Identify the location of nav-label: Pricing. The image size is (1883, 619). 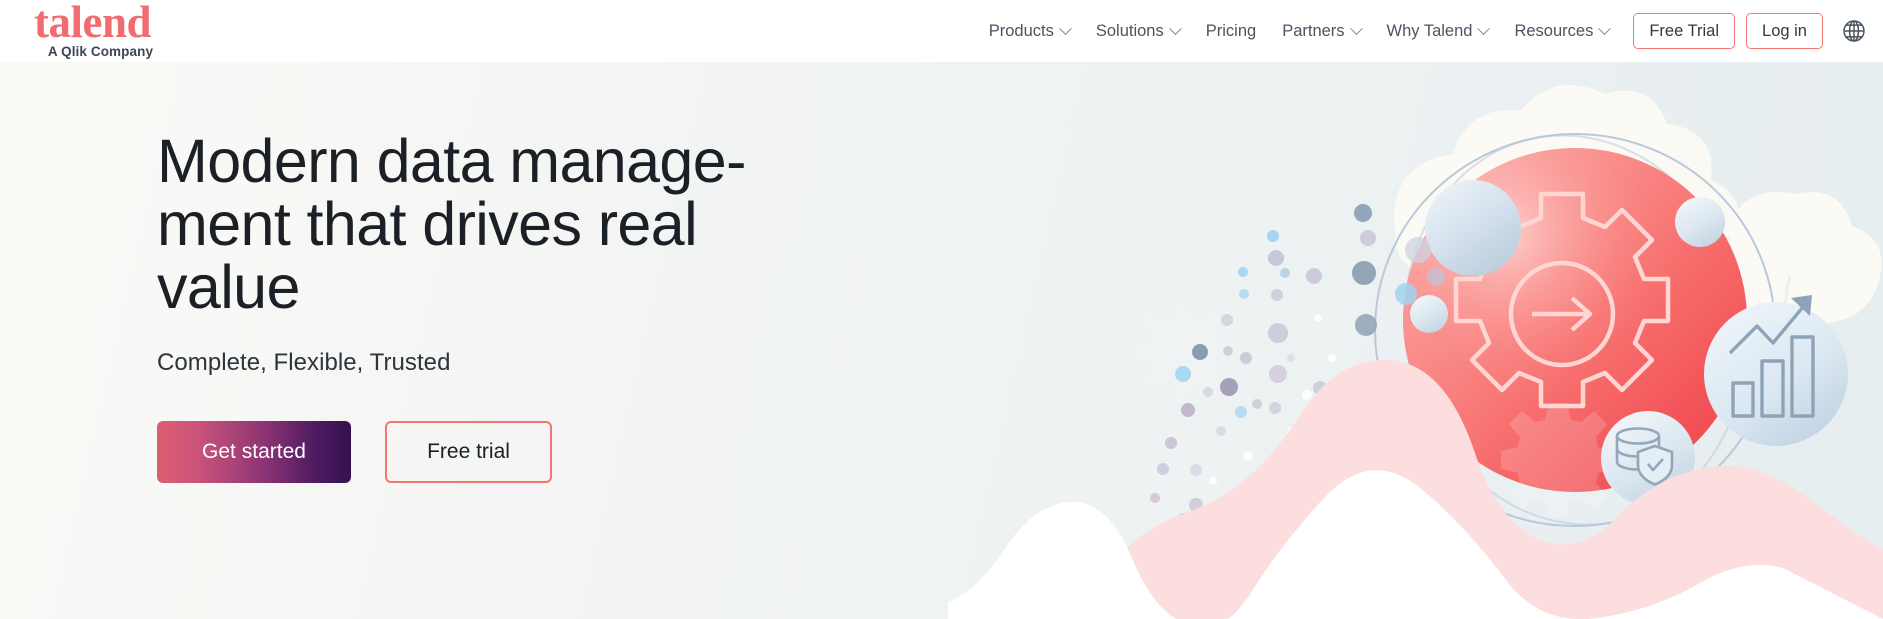
(1231, 30).